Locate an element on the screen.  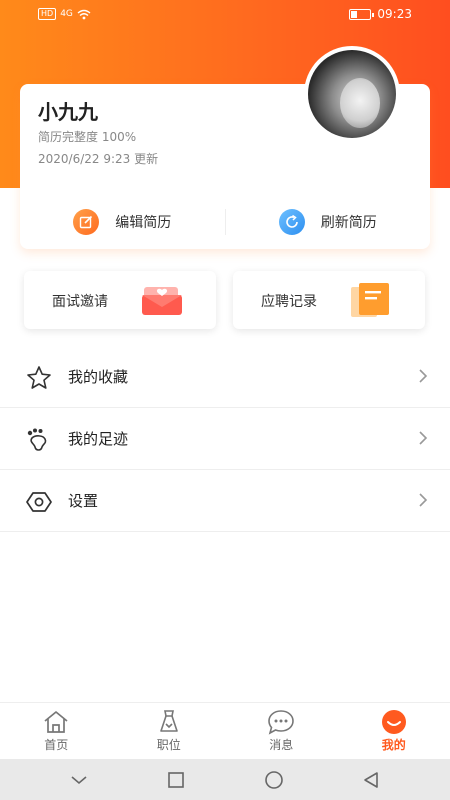
chevron-down-icon is located at coordinates (79, 779).